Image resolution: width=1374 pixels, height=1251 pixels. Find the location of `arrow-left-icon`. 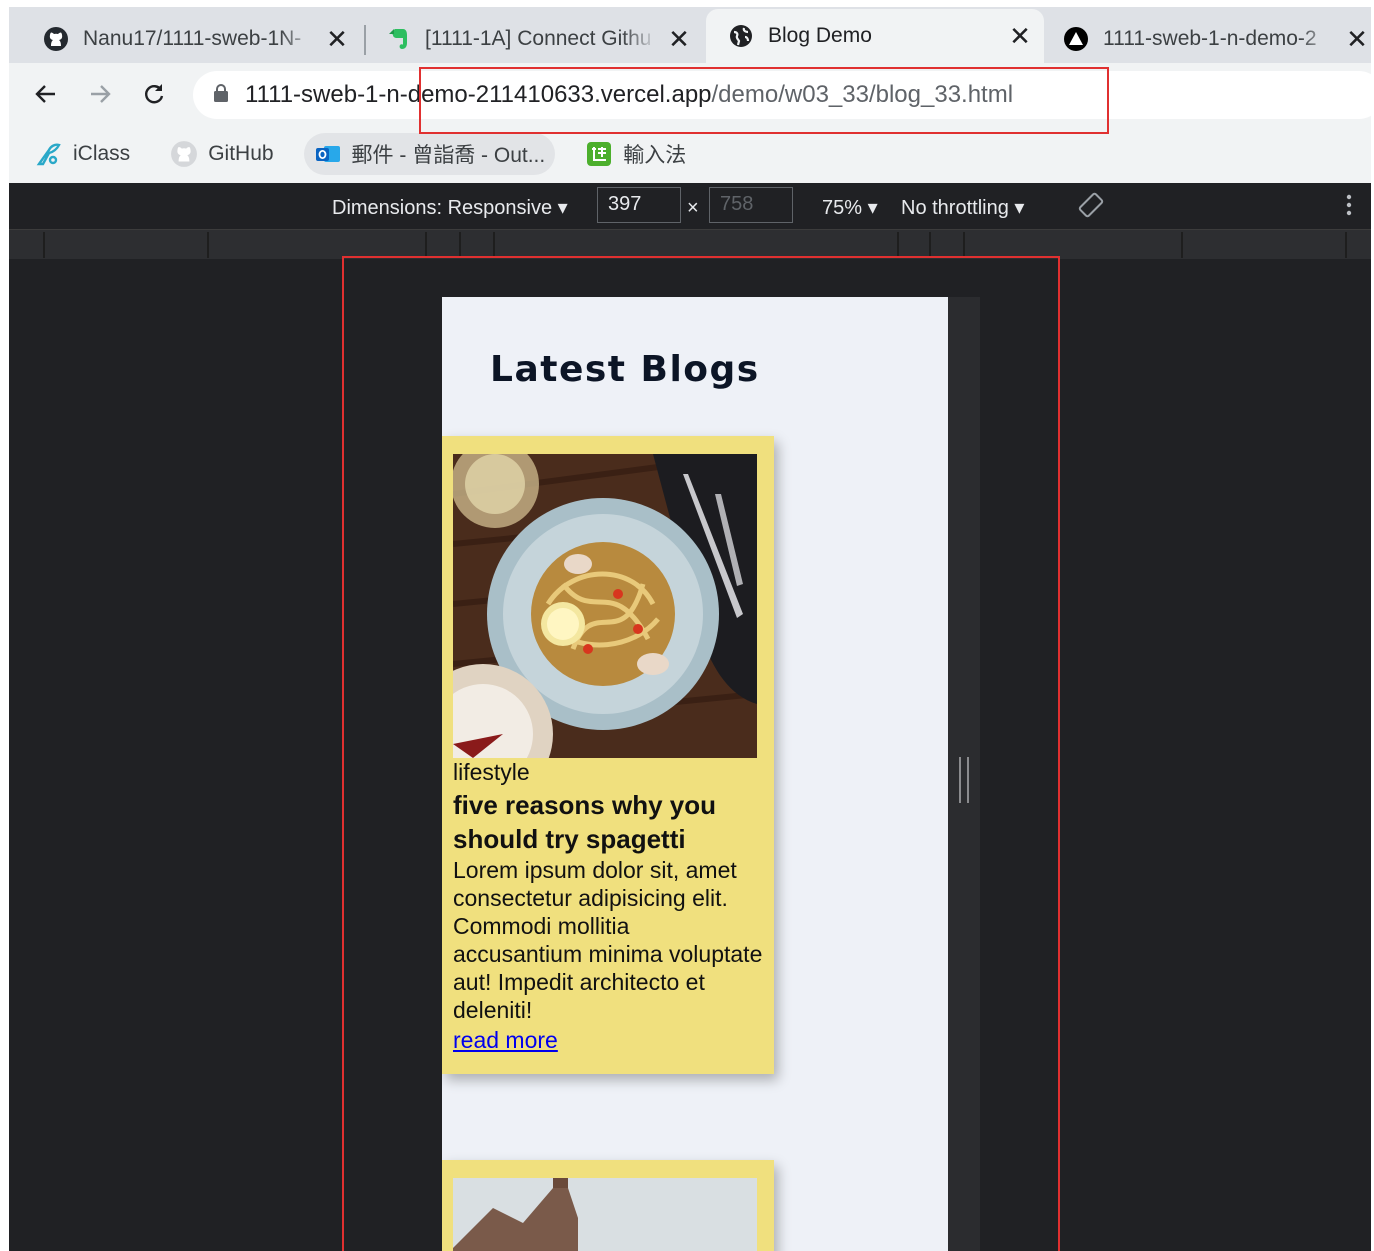

arrow-left-icon is located at coordinates (45, 94).